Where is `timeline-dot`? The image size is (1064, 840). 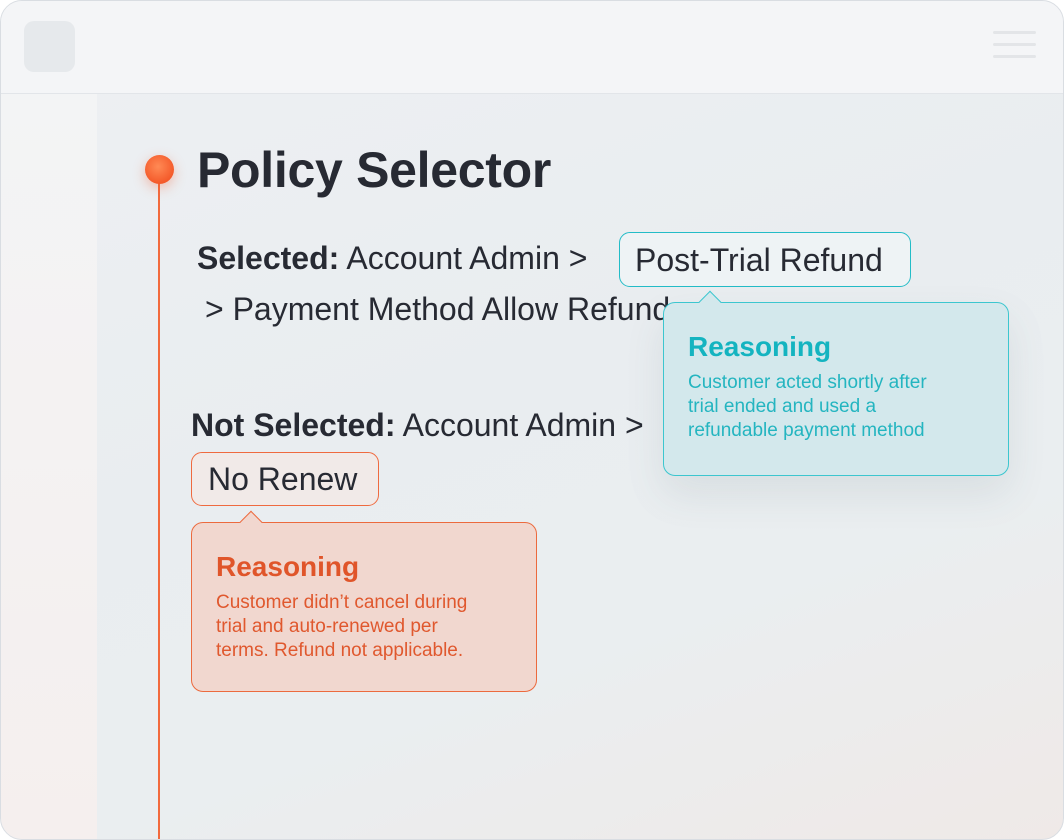
timeline-dot is located at coordinates (159, 169).